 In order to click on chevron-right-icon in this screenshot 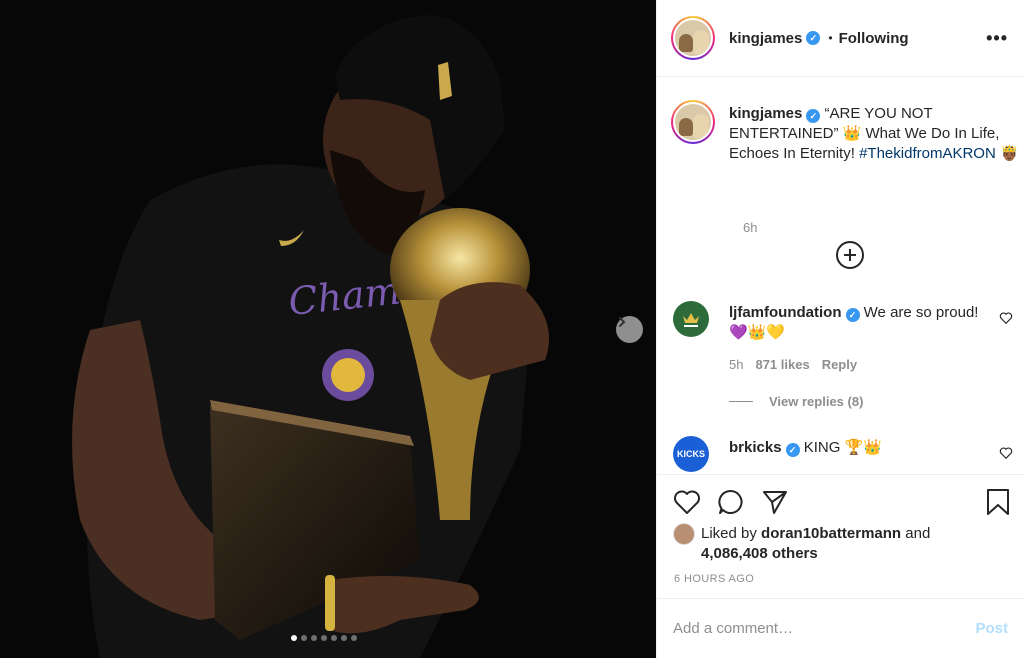, I will do `click(622, 322)`.